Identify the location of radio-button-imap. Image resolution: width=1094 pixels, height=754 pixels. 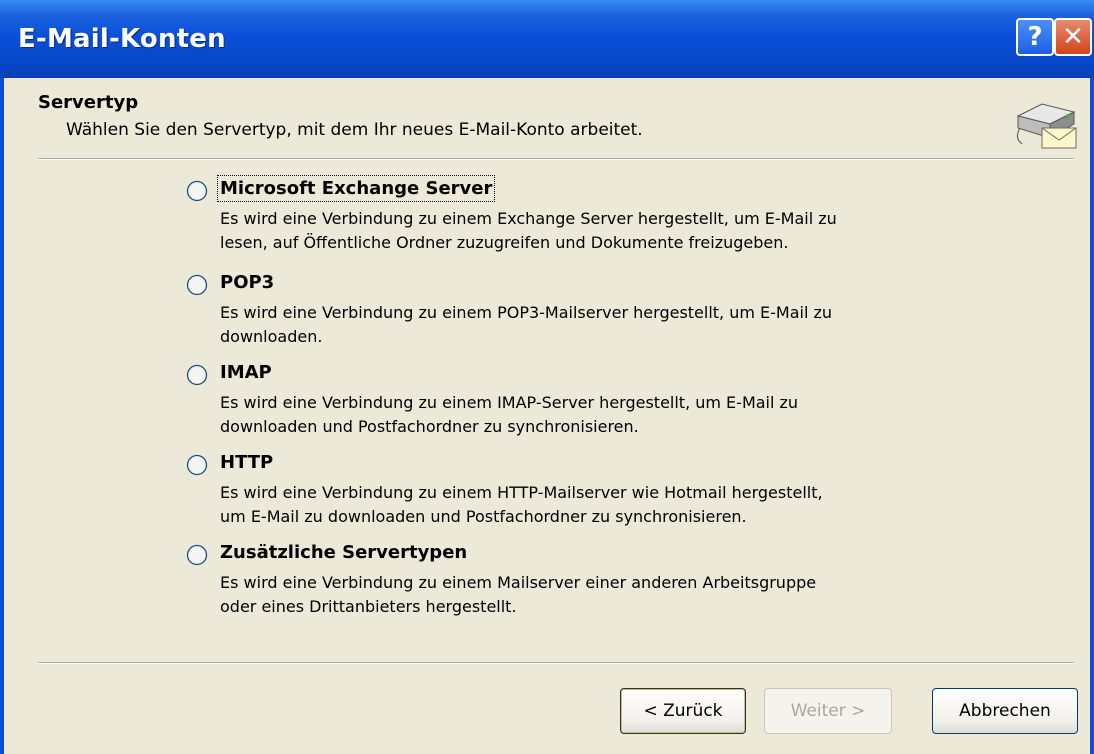
(197, 375).